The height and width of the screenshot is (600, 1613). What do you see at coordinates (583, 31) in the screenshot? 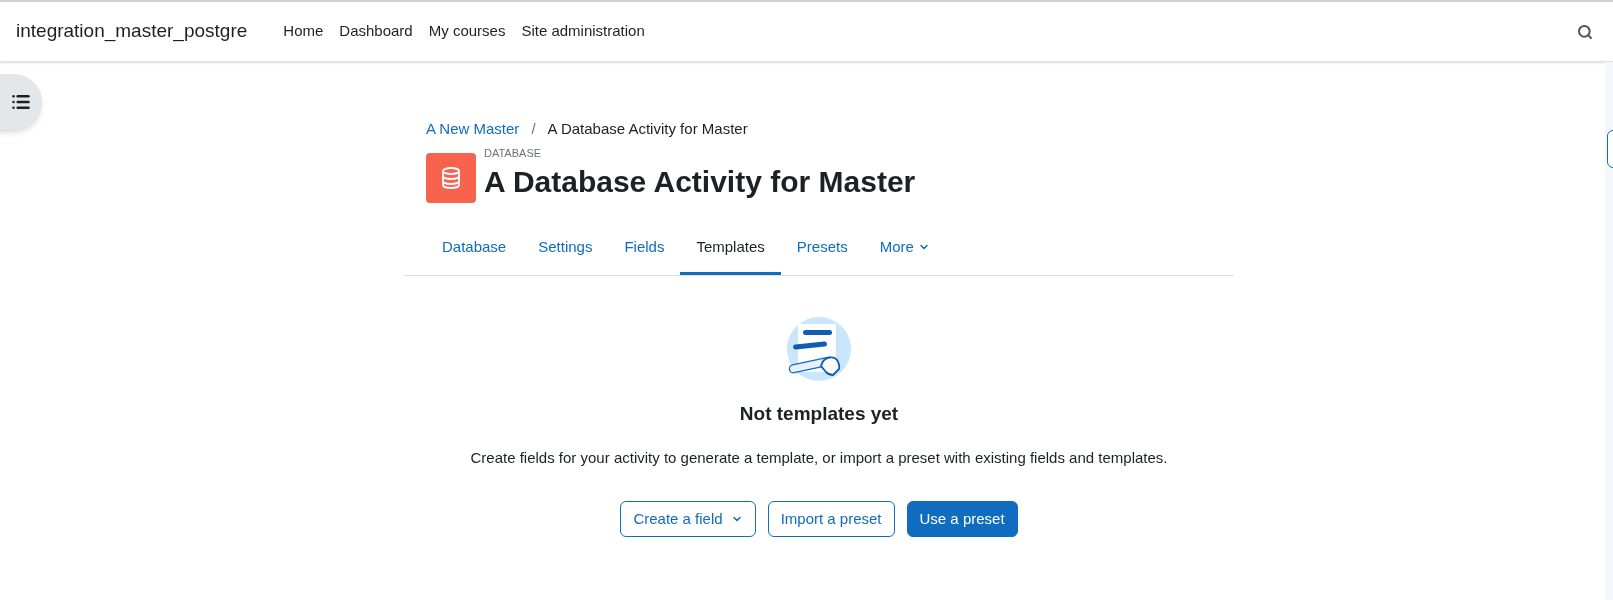
I see `nav-link: Site administration` at bounding box center [583, 31].